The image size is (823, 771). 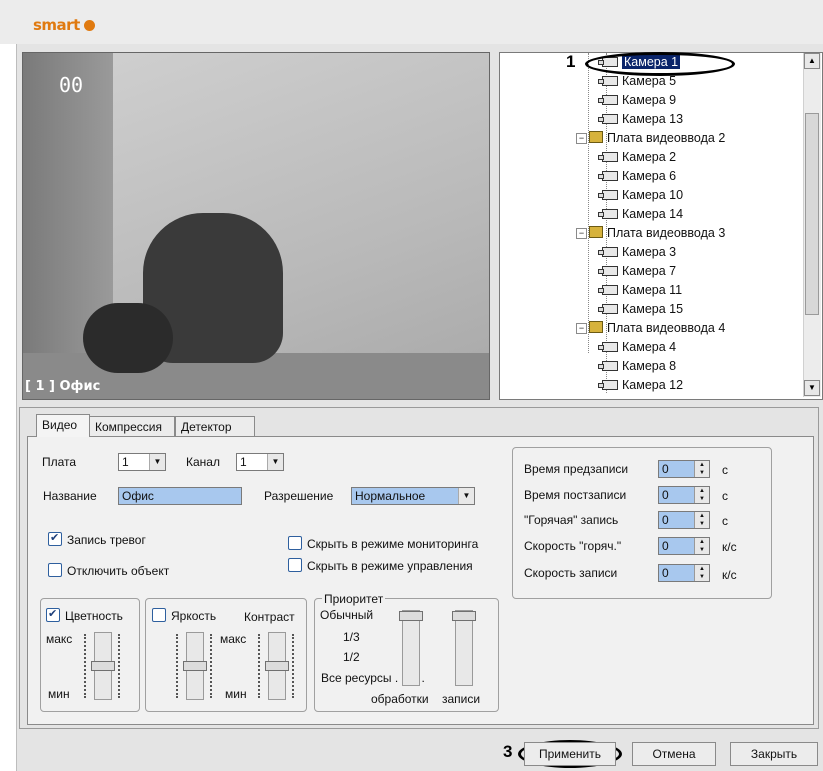 What do you see at coordinates (354, 599) in the screenshot?
I see `priority-title: Приоритет` at bounding box center [354, 599].